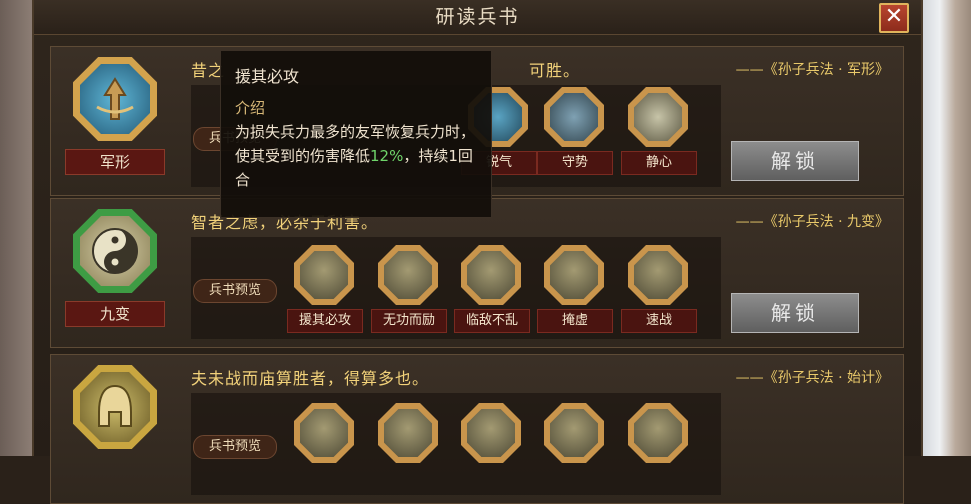 The image size is (971, 504). Describe the element at coordinates (574, 117) in the screenshot. I see `shield-wall-icon` at that location.